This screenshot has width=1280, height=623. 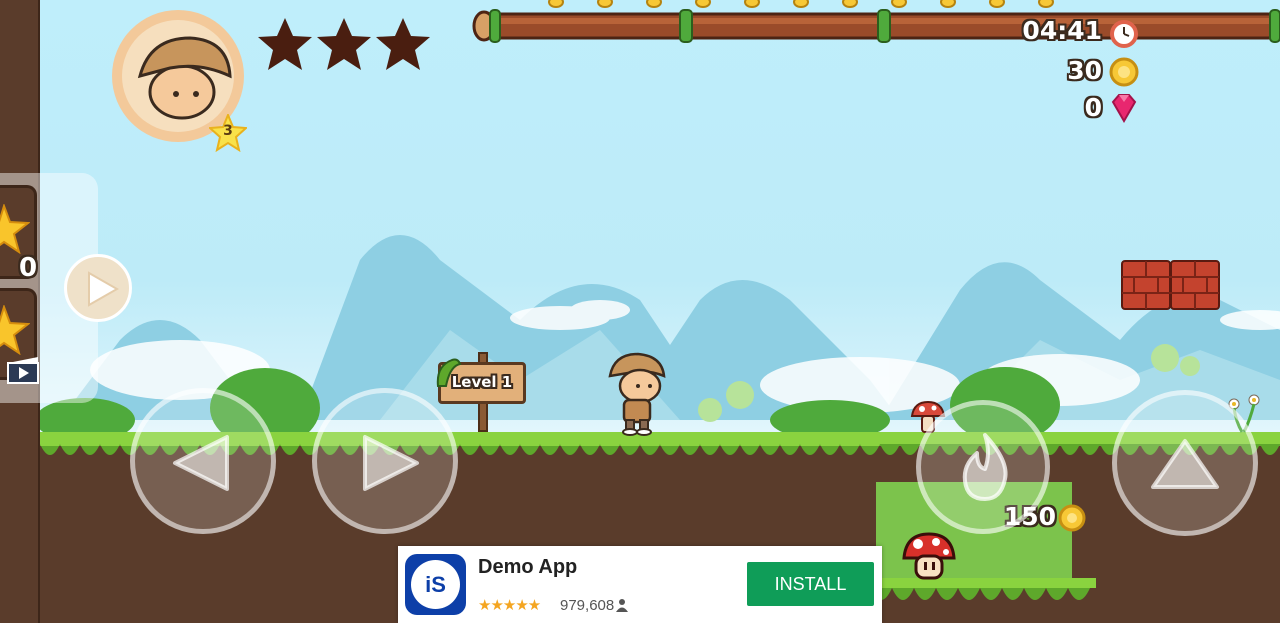 What do you see at coordinates (1062, 30) in the screenshot?
I see `timer-text: 04:41` at bounding box center [1062, 30].